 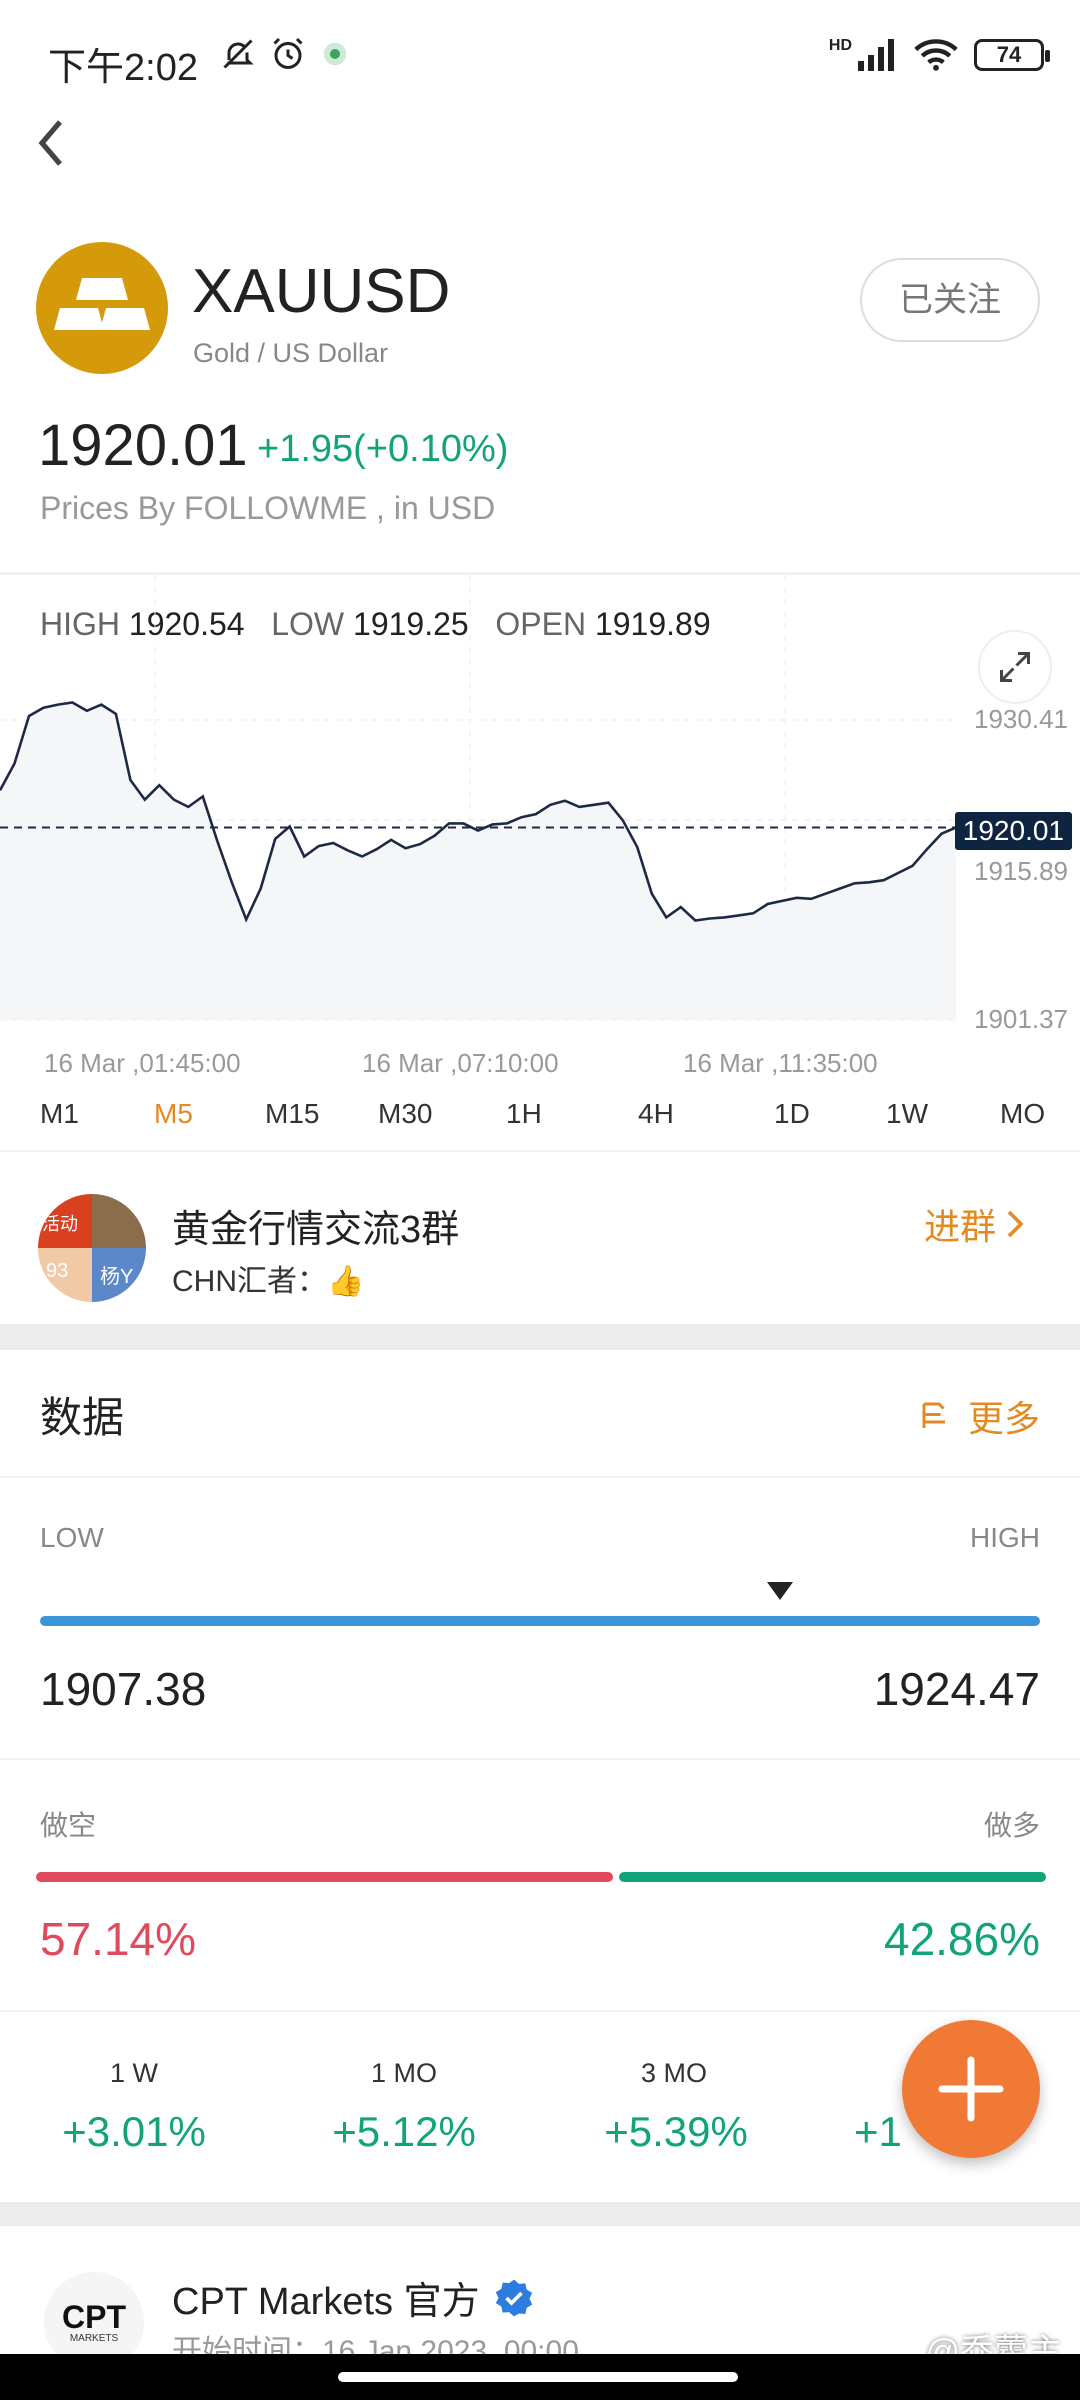 What do you see at coordinates (326, 2302) in the screenshot?
I see `broker-name-text: CPT Markets 官方` at bounding box center [326, 2302].